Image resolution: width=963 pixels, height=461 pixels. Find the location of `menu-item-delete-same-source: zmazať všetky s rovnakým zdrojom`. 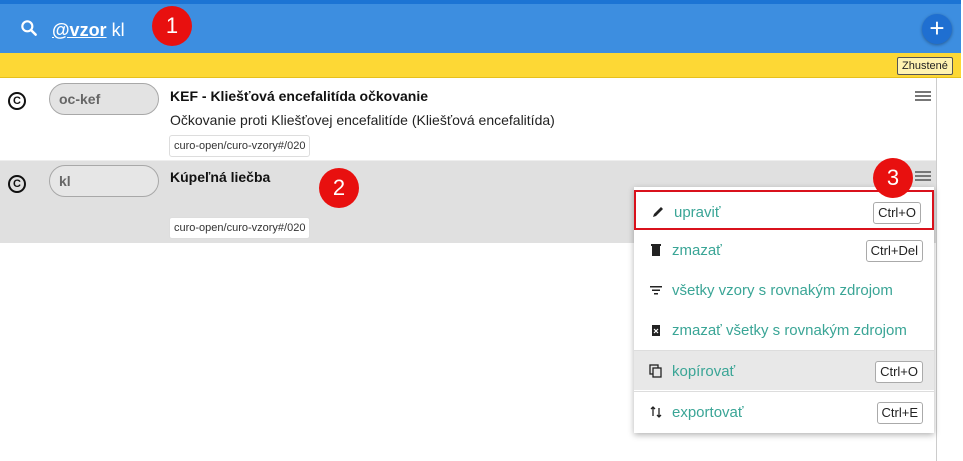

menu-item-delete-same-source: zmazať všetky s rovnakým zdrojom is located at coordinates (784, 330).